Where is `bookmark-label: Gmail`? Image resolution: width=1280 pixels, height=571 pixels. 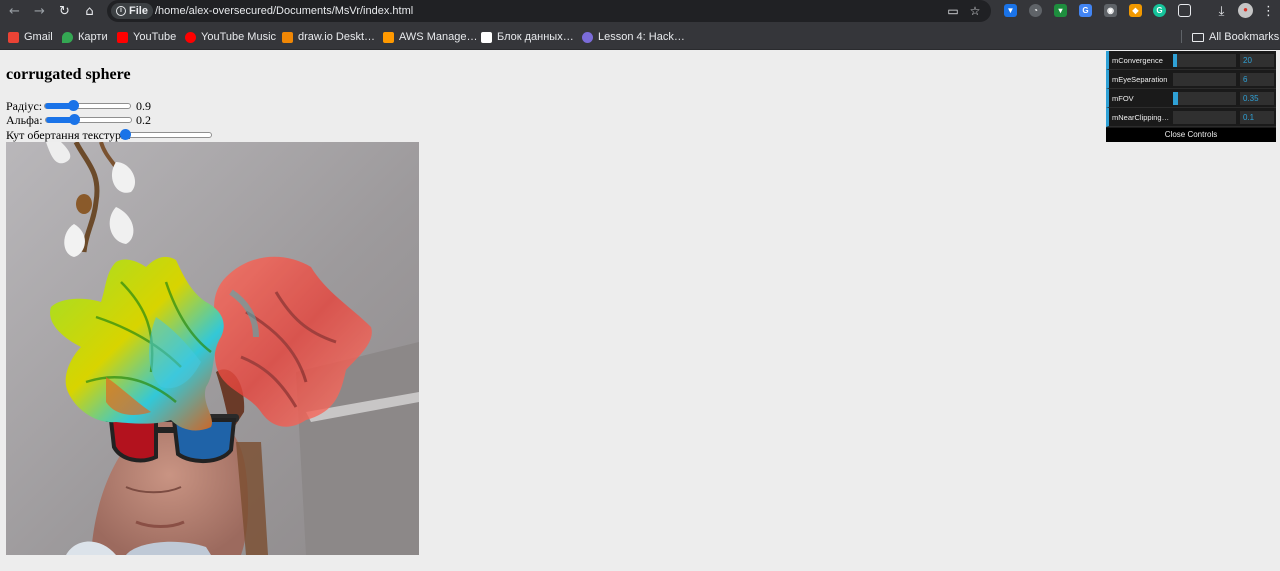 bookmark-label: Gmail is located at coordinates (38, 37).